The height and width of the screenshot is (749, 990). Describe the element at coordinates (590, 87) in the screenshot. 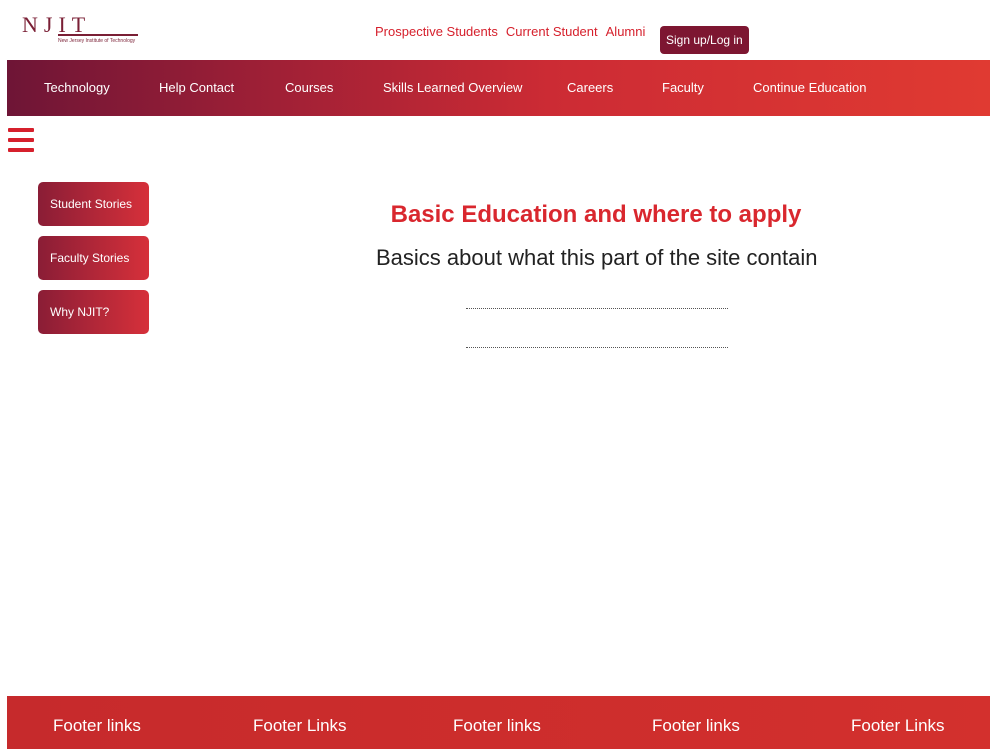

I see `nav-careers: Careers` at that location.